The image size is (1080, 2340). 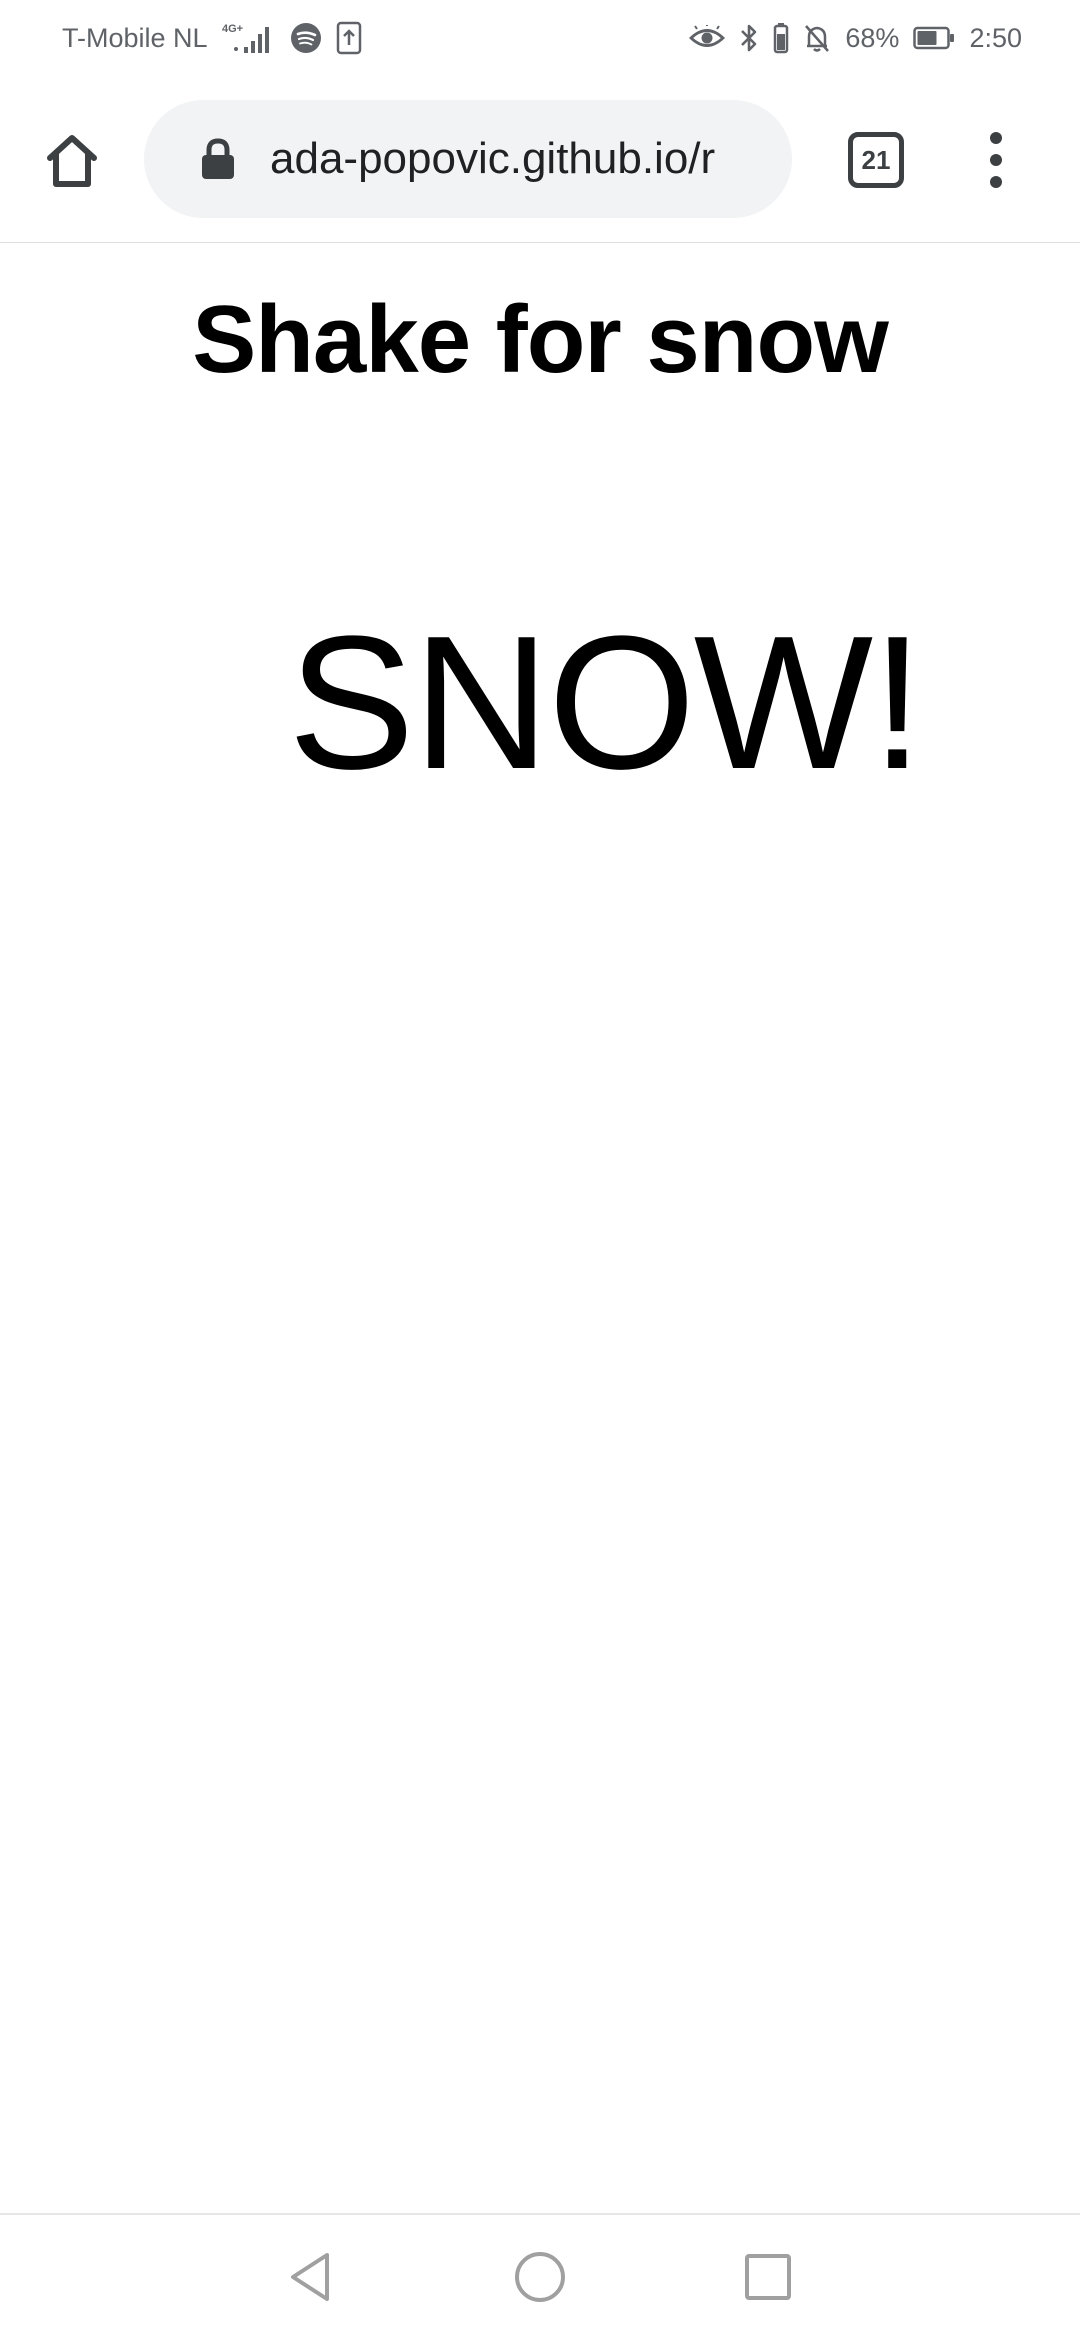 I want to click on battery-percent: 68%, so click(x=872, y=37).